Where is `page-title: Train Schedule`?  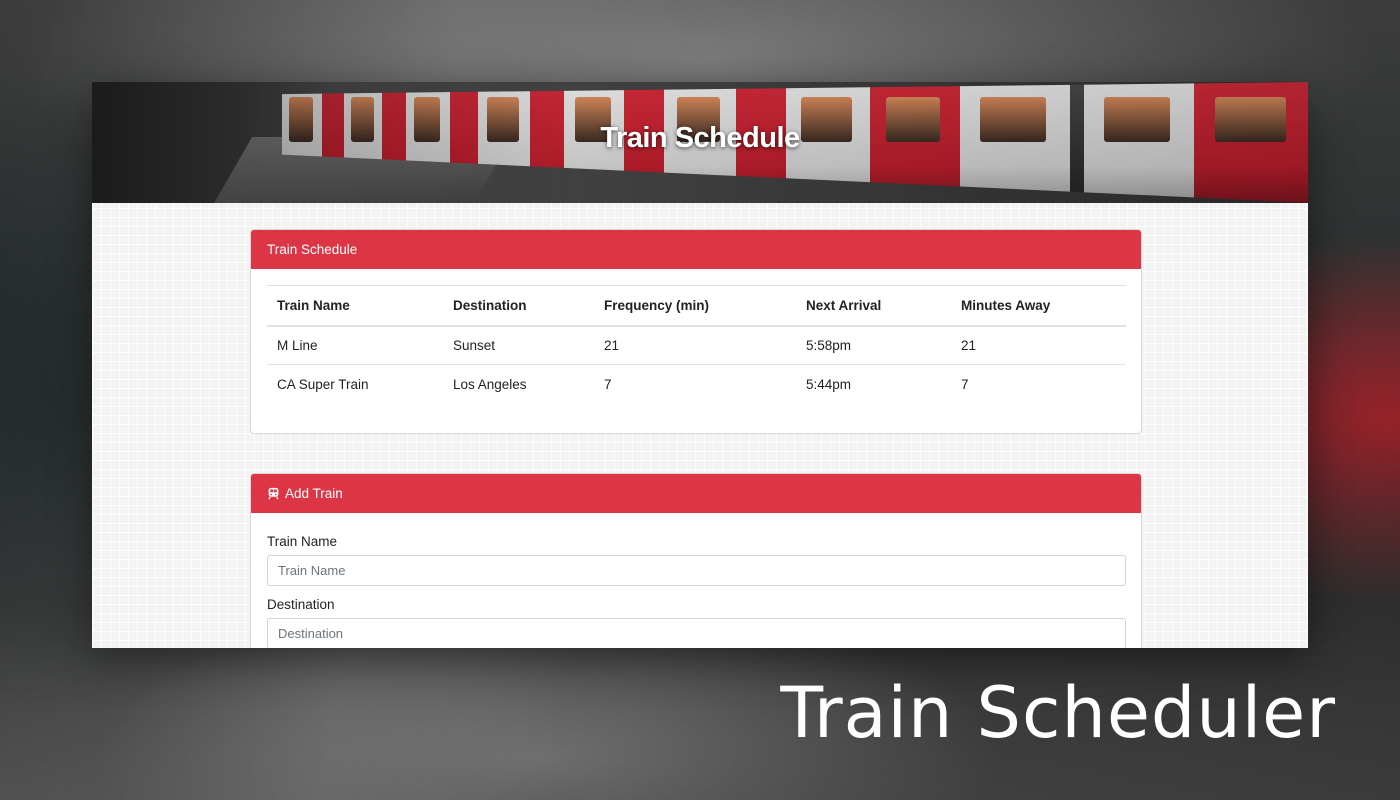
page-title: Train Schedule is located at coordinates (700, 138).